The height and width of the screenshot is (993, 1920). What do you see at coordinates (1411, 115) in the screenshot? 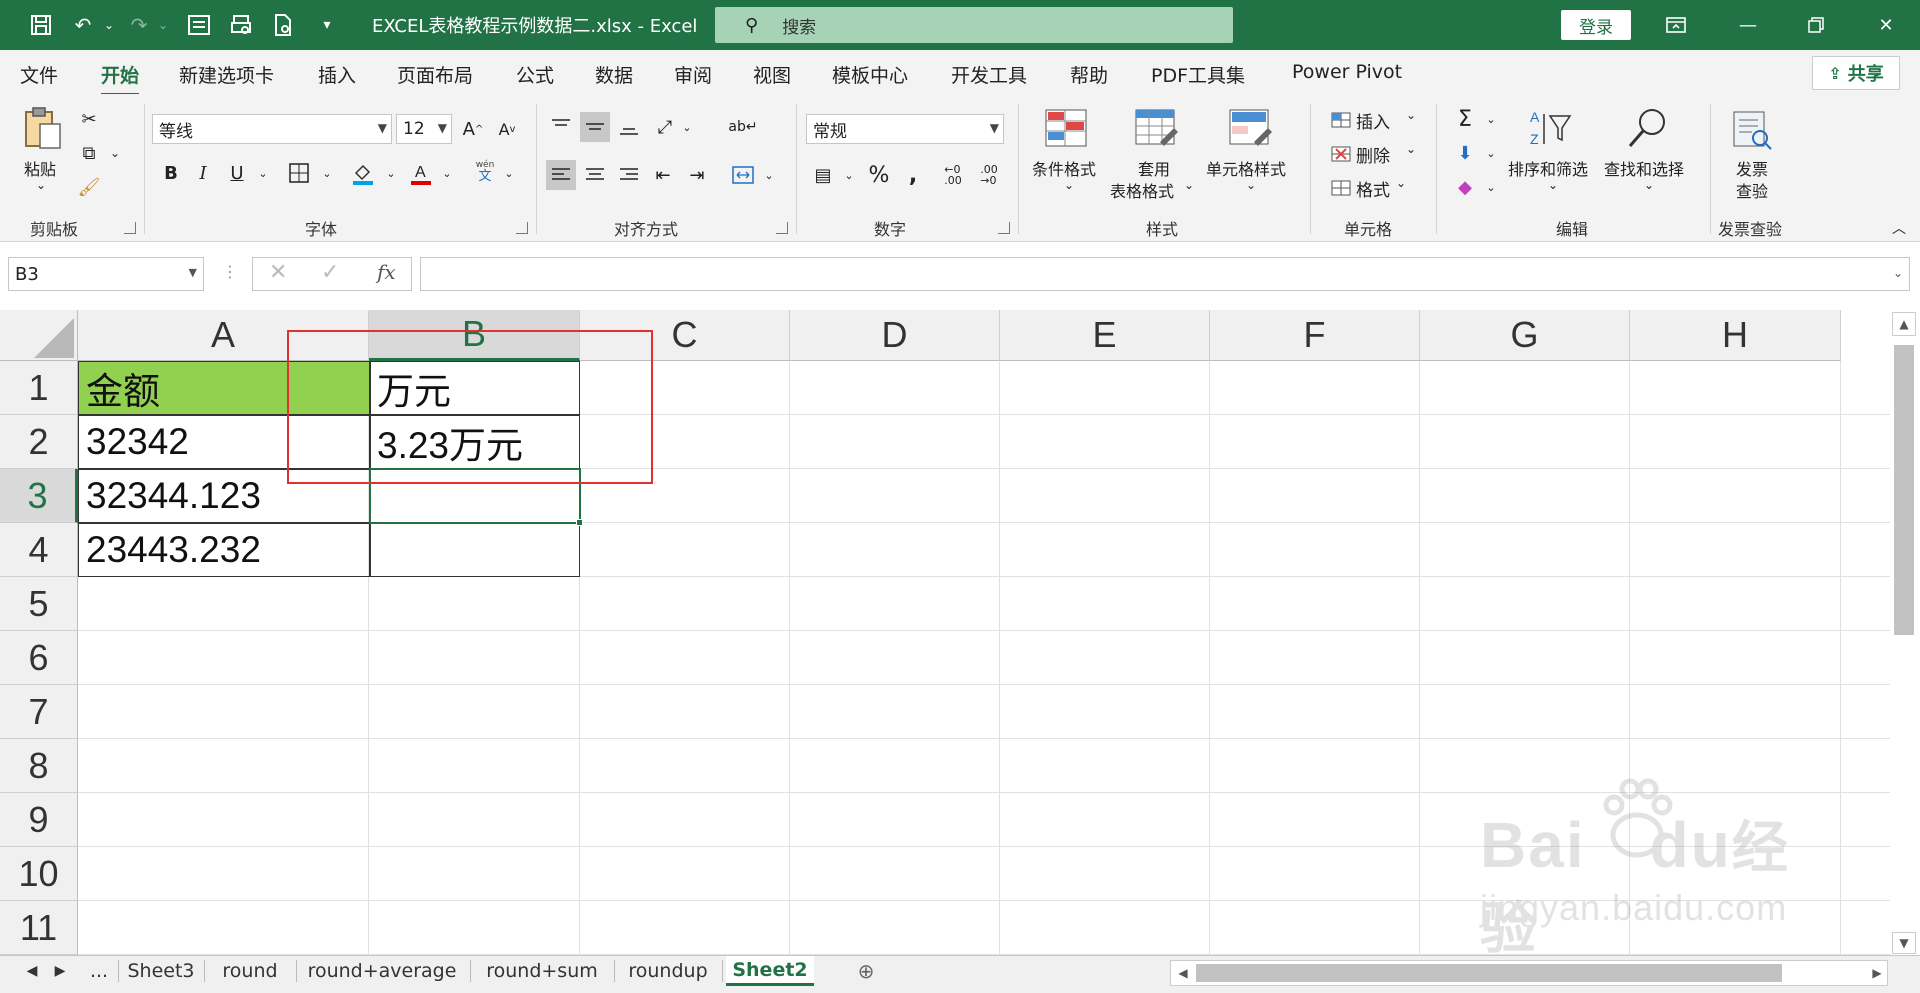
I see `insert-cells-dropdown-icon: ⌄` at bounding box center [1411, 115].